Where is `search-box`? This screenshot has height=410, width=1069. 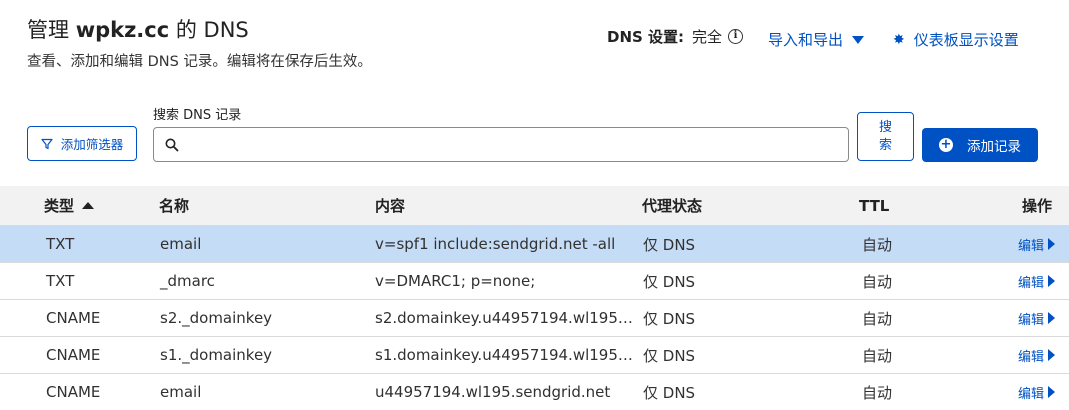
search-box is located at coordinates (501, 144).